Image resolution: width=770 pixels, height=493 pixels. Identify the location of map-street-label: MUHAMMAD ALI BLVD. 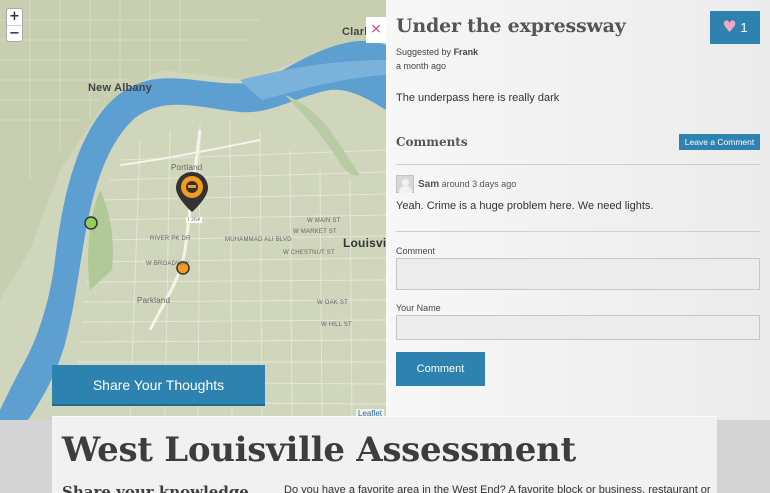
(258, 240).